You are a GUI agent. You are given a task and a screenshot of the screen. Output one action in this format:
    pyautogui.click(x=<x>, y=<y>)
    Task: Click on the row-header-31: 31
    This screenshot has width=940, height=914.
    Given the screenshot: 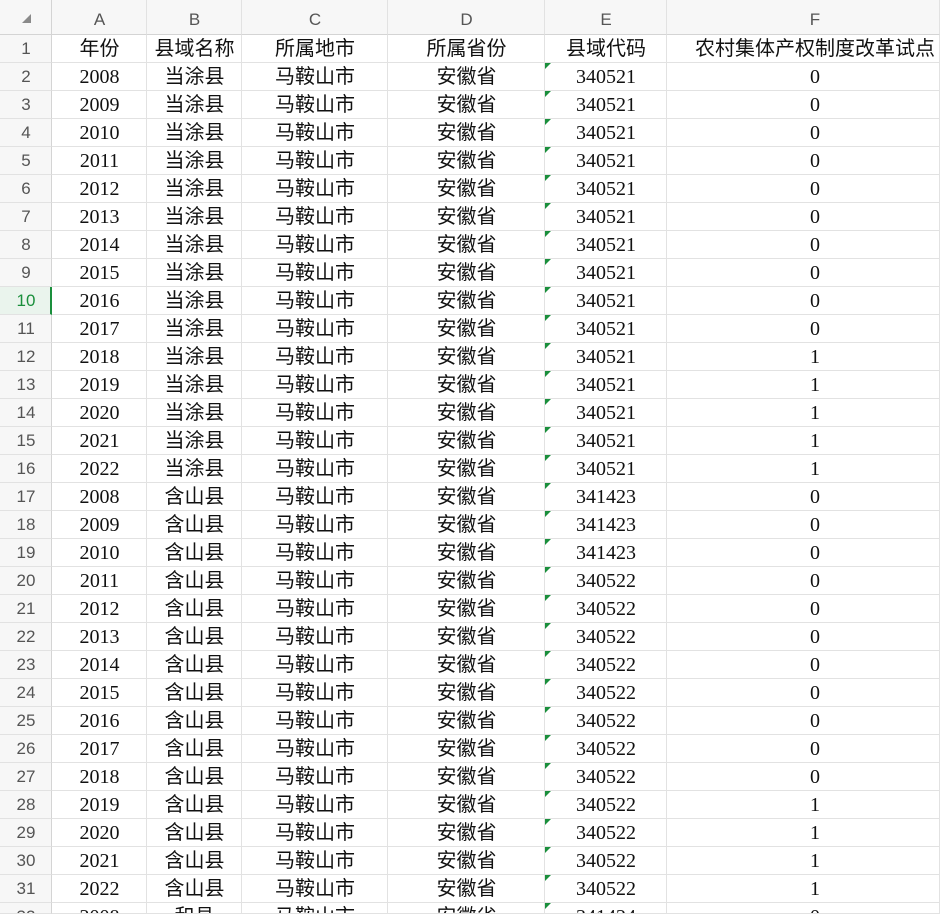 What is the action you would take?
    pyautogui.click(x=26, y=889)
    